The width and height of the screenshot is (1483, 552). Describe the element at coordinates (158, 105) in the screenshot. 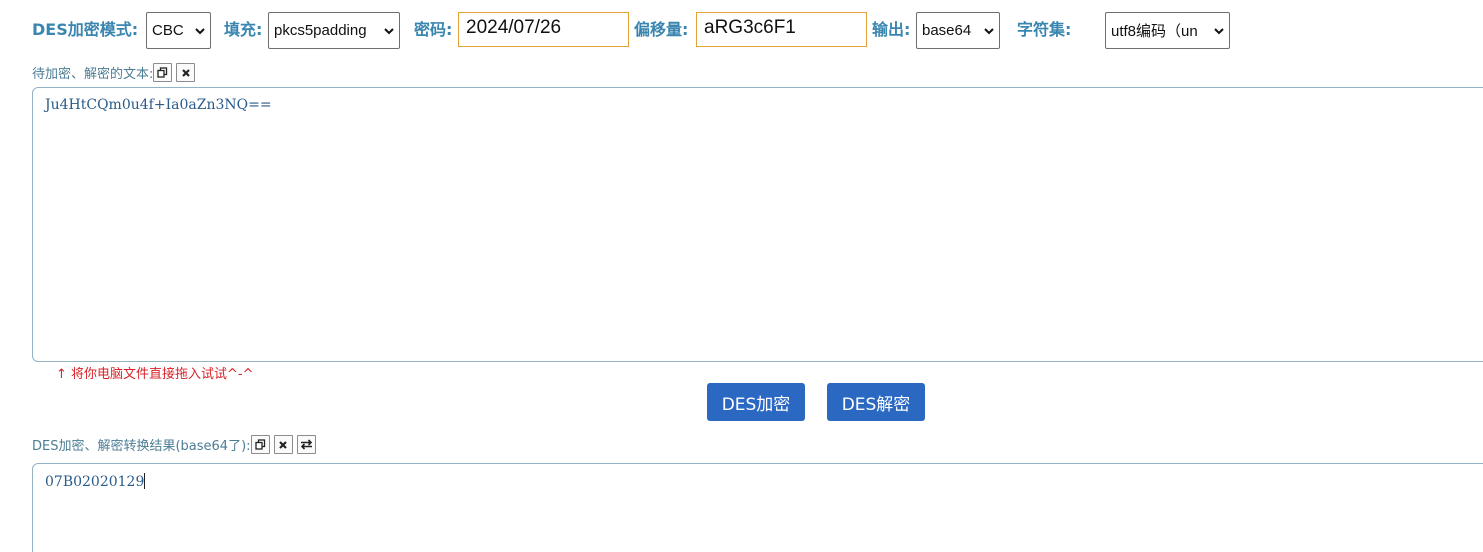

I see `input-text: Ju4HtCQm0u4f+Ia0aZn3NQ==` at that location.